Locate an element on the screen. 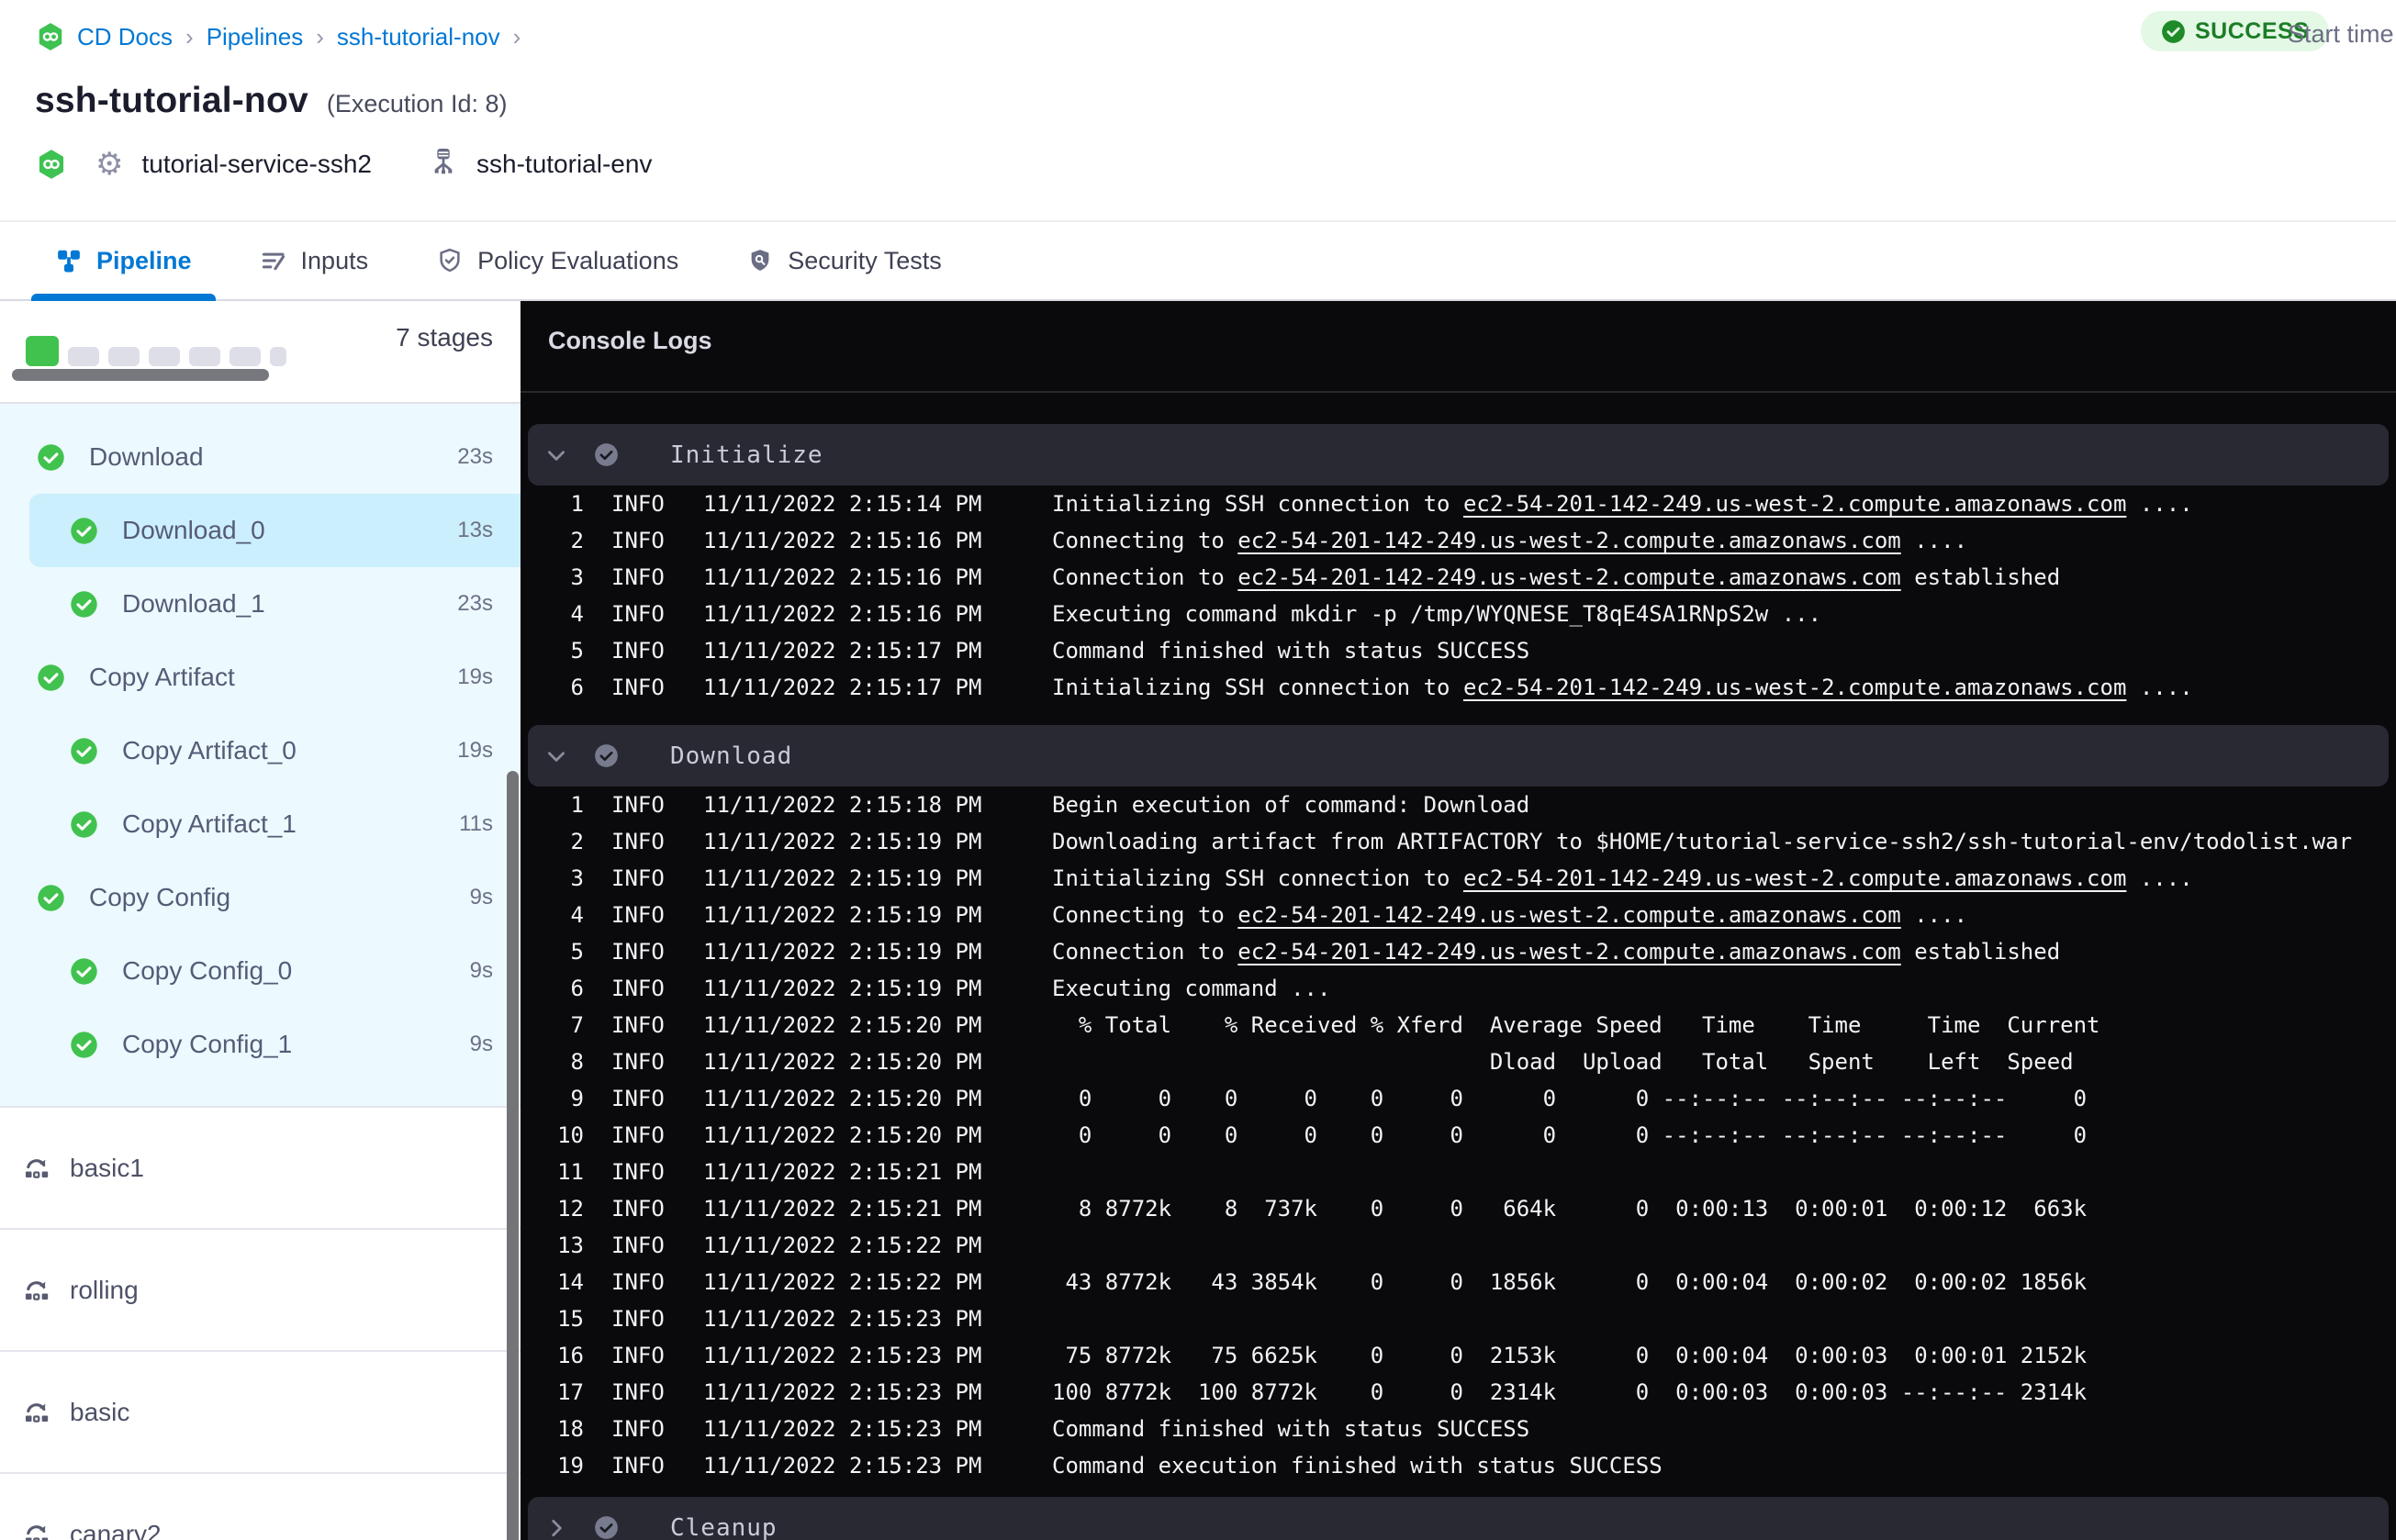 This screenshot has width=2396, height=1540. stage-row-copy-config-0: Copy Config_0 9s is located at coordinates (260, 971).